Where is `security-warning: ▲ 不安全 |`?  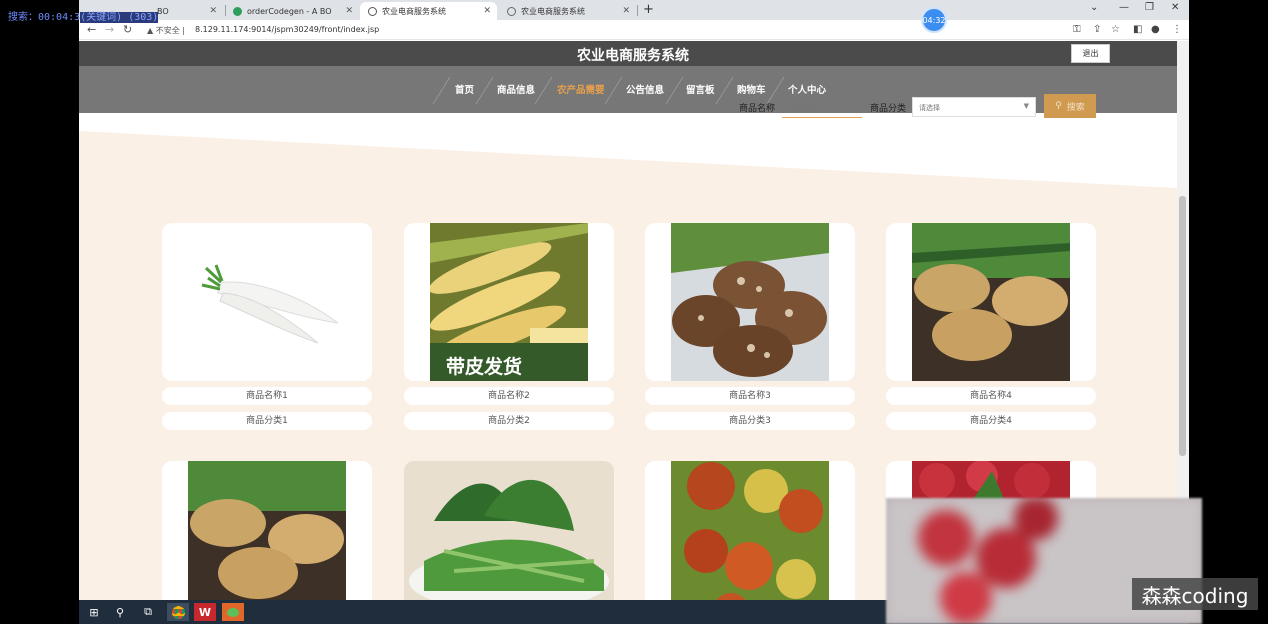 security-warning: ▲ 不安全 | is located at coordinates (166, 30).